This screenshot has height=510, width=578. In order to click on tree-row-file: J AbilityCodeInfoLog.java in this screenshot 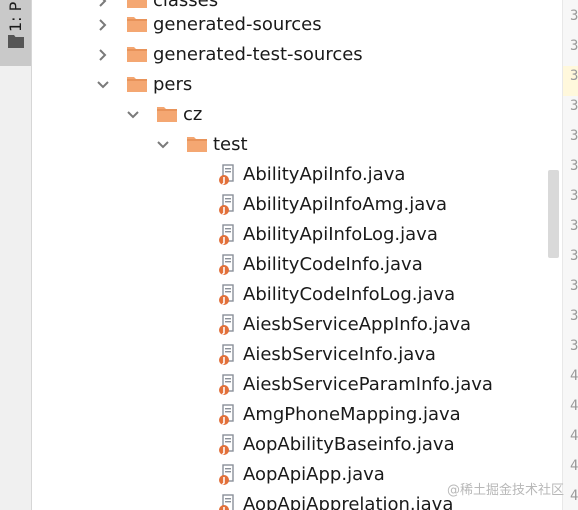, I will do `click(289, 295)`.